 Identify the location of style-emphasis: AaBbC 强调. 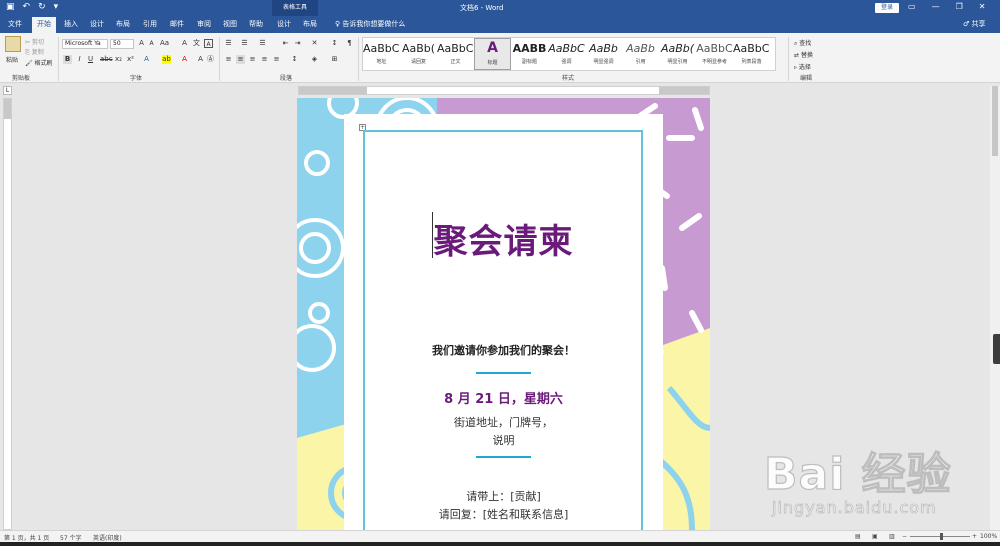
(566, 54).